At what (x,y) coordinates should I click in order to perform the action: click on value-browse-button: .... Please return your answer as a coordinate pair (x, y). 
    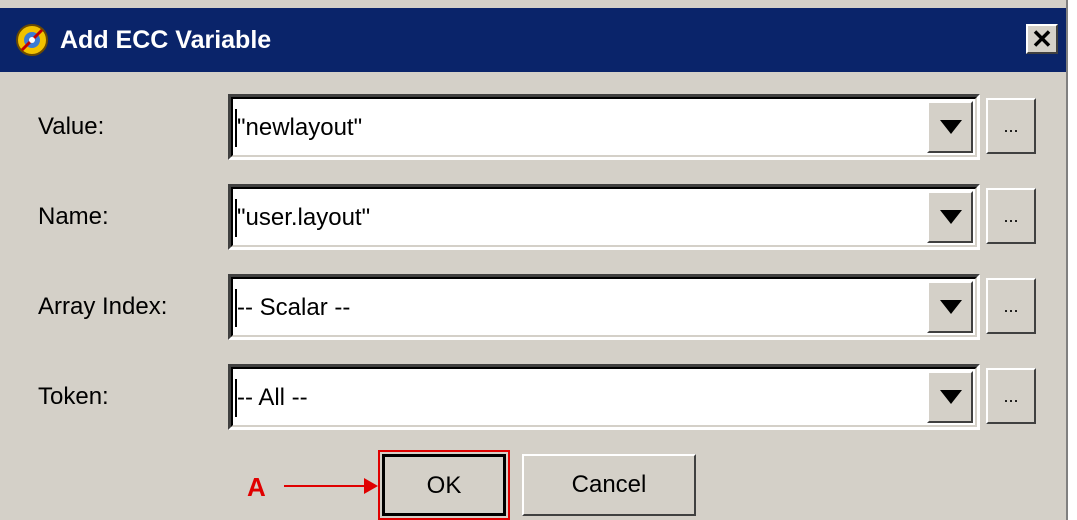
    Looking at the image, I should click on (1011, 126).